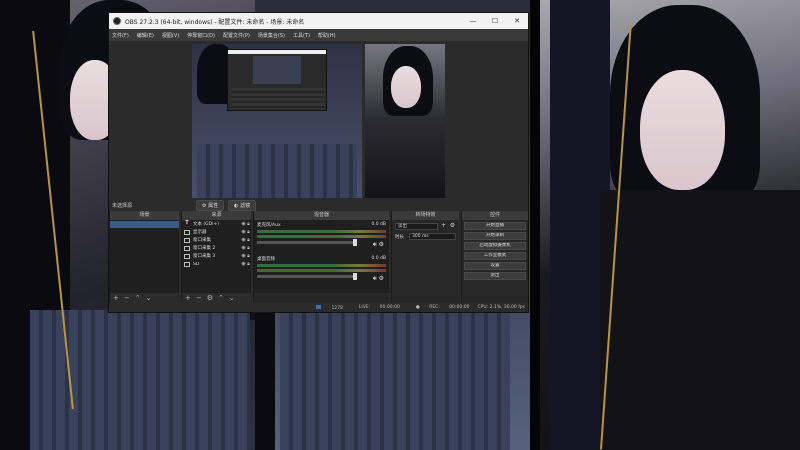 The image size is (800, 450). What do you see at coordinates (517, 21) in the screenshot?
I see `close-button: ✕` at bounding box center [517, 21].